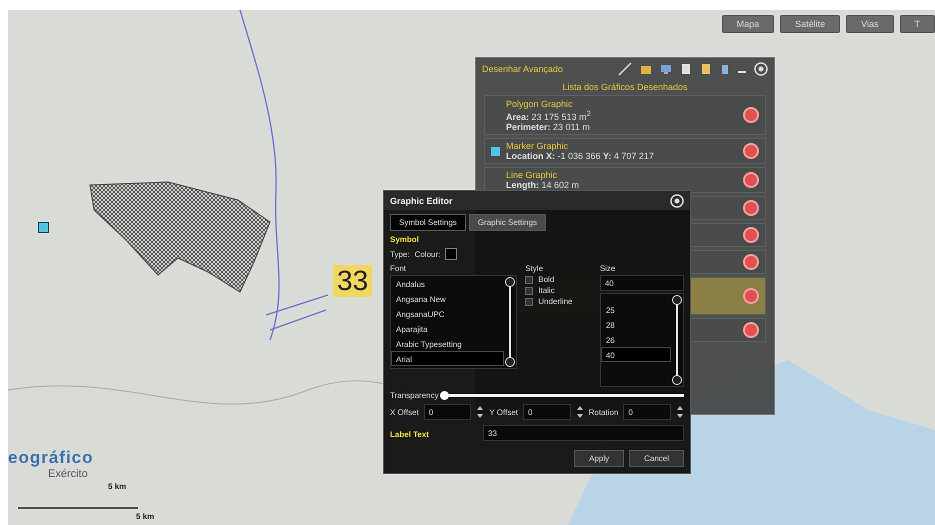  What do you see at coordinates (540, 103) in the screenshot?
I see `graphic-title: Polygon Graphic` at bounding box center [540, 103].